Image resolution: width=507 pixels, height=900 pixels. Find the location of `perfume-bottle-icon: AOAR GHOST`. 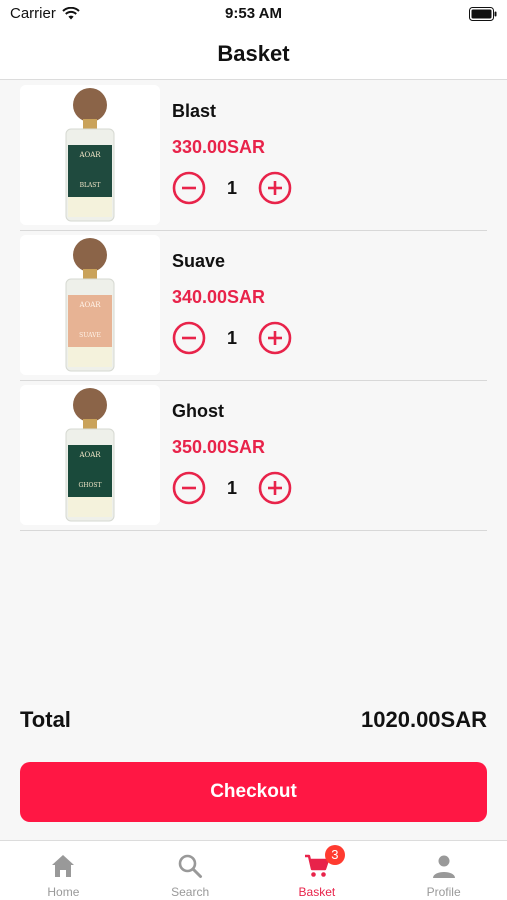

perfume-bottle-icon: AOAR GHOST is located at coordinates (90, 455).